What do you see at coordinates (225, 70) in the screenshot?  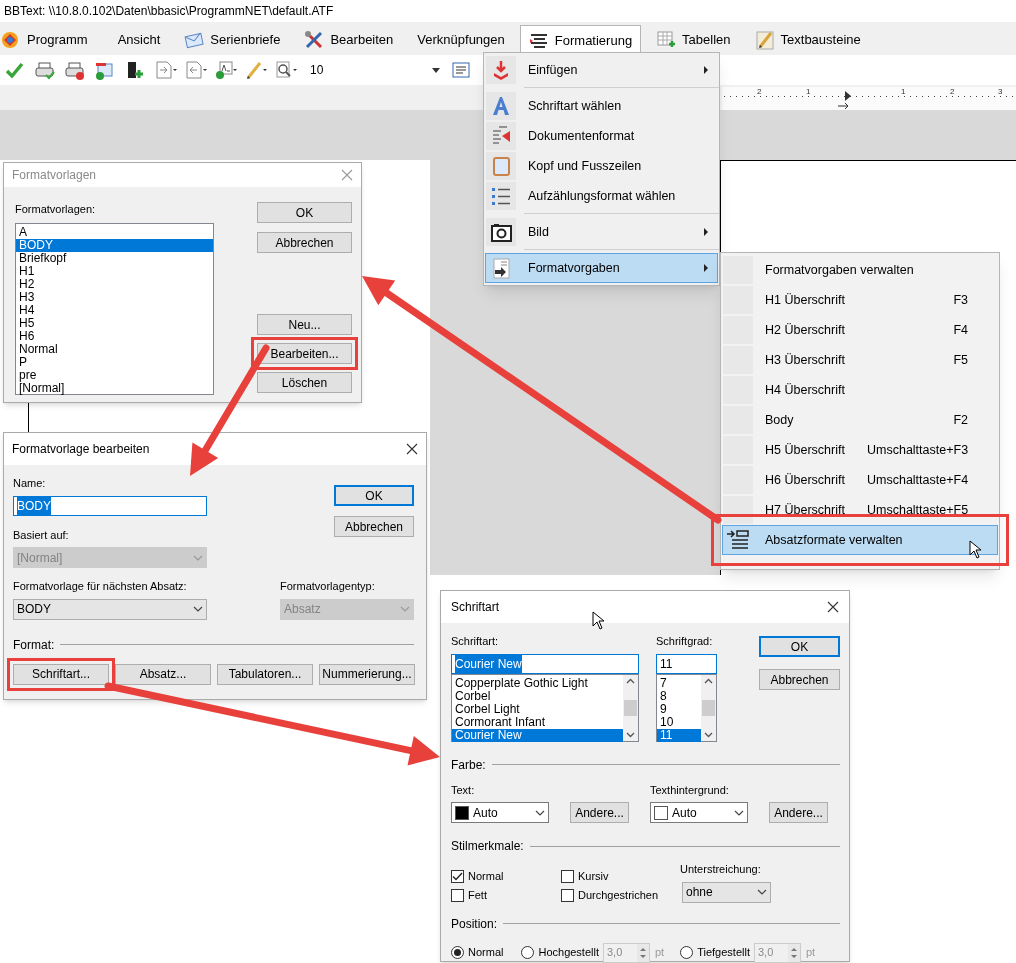 I see `font-box-icon` at bounding box center [225, 70].